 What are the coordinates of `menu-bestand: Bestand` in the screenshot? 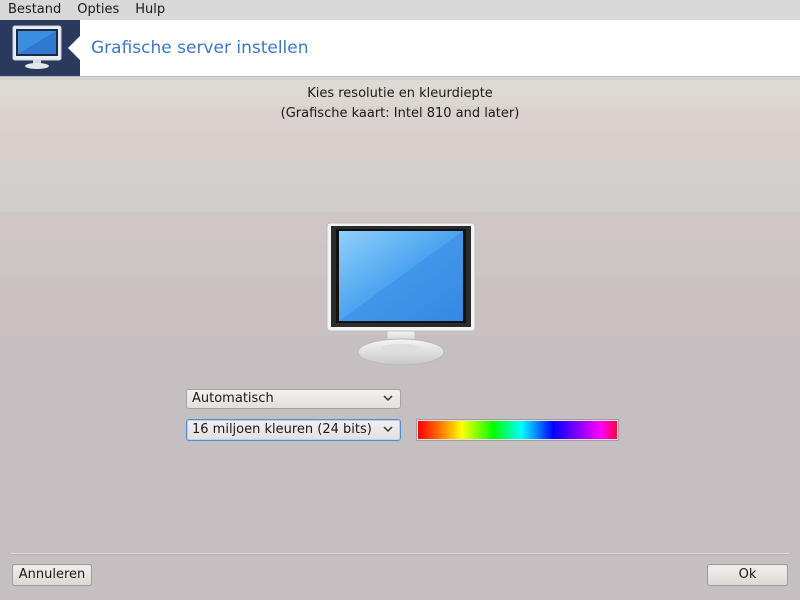 It's located at (34, 10).